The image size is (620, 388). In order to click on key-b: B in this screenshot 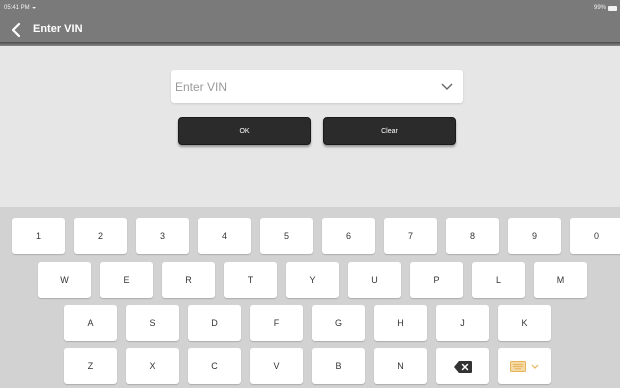, I will do `click(338, 366)`.